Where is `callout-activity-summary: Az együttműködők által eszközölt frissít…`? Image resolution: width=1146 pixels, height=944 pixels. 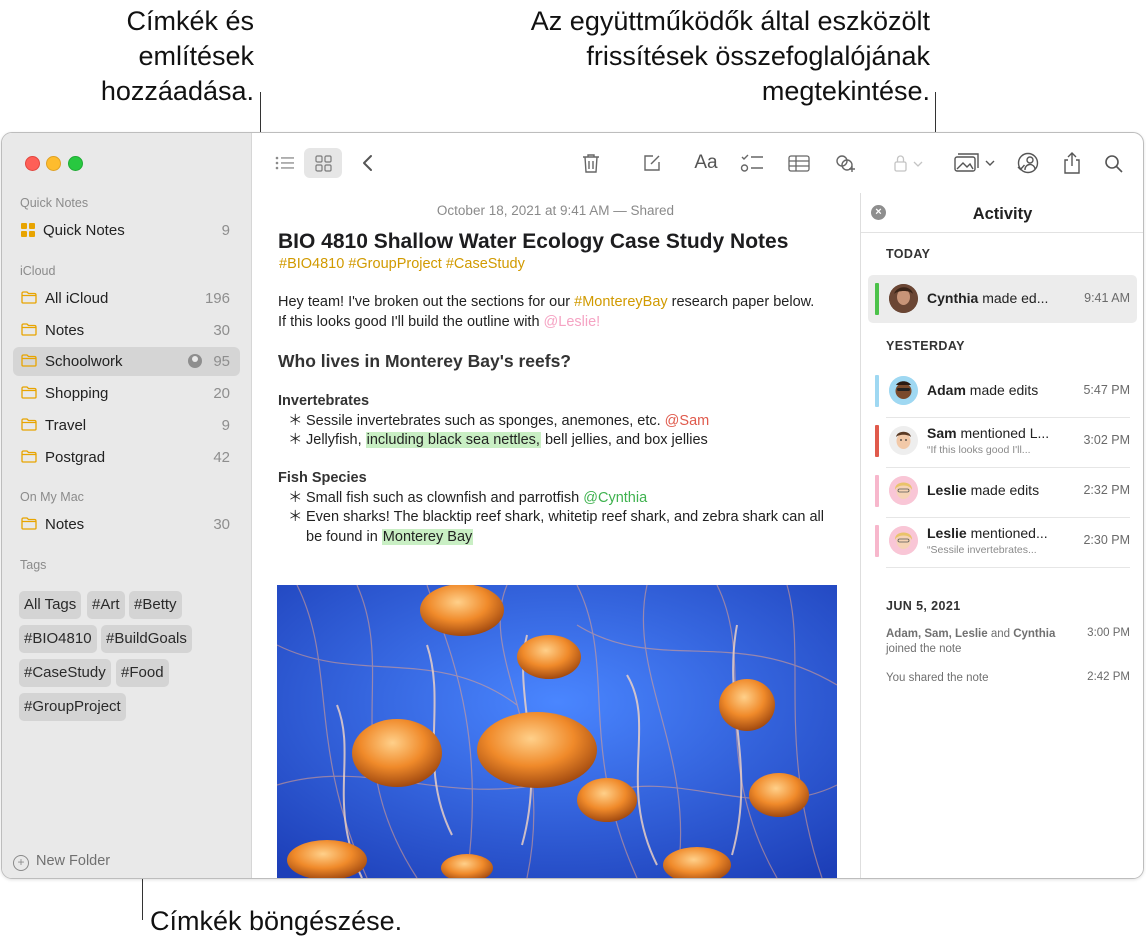 callout-activity-summary: Az együttműködők által eszközölt frissít… is located at coordinates (730, 56).